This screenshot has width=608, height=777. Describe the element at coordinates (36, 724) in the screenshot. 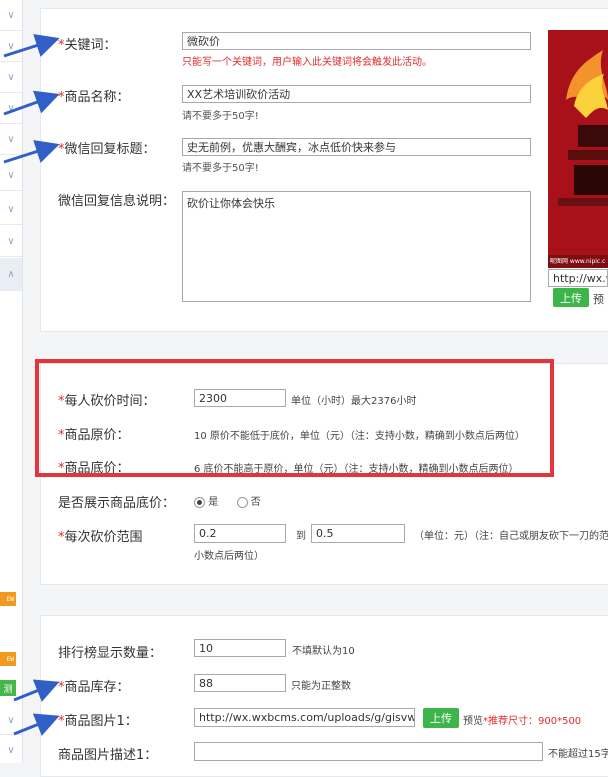

I see `arrow-image1` at that location.